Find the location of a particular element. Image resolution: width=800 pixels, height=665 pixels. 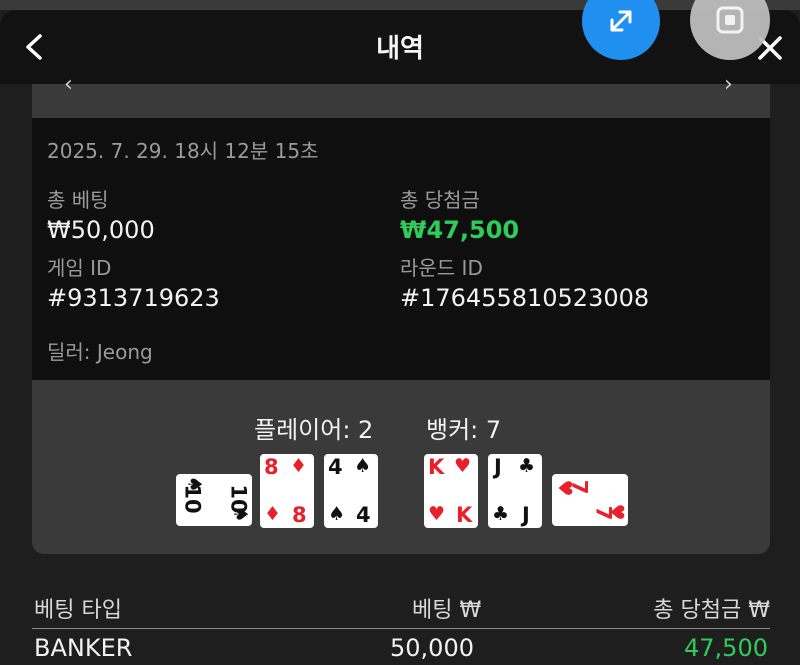

bet-type-cell: BANKER is located at coordinates (83, 648).